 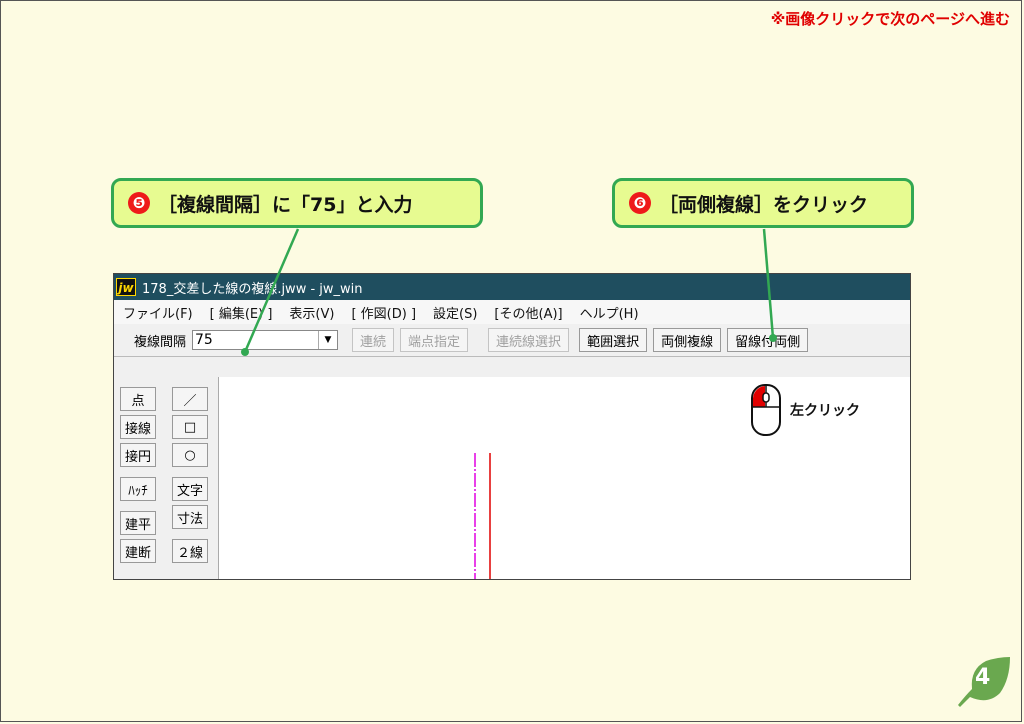 What do you see at coordinates (983, 677) in the screenshot?
I see `page-number-text: 4` at bounding box center [983, 677].